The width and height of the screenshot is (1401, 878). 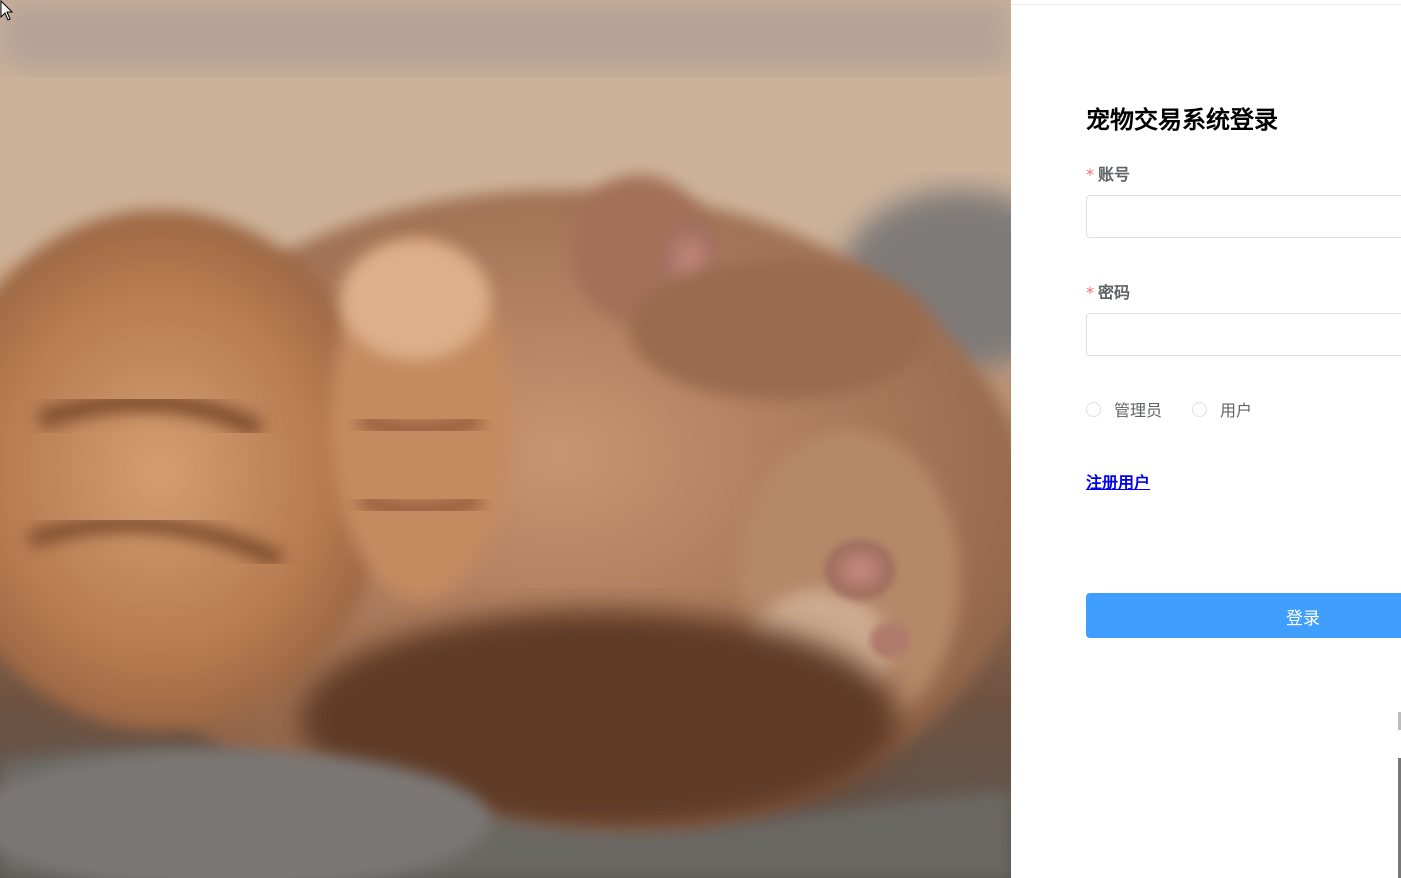 I want to click on radio-label-admin: 管理员, so click(x=1138, y=410).